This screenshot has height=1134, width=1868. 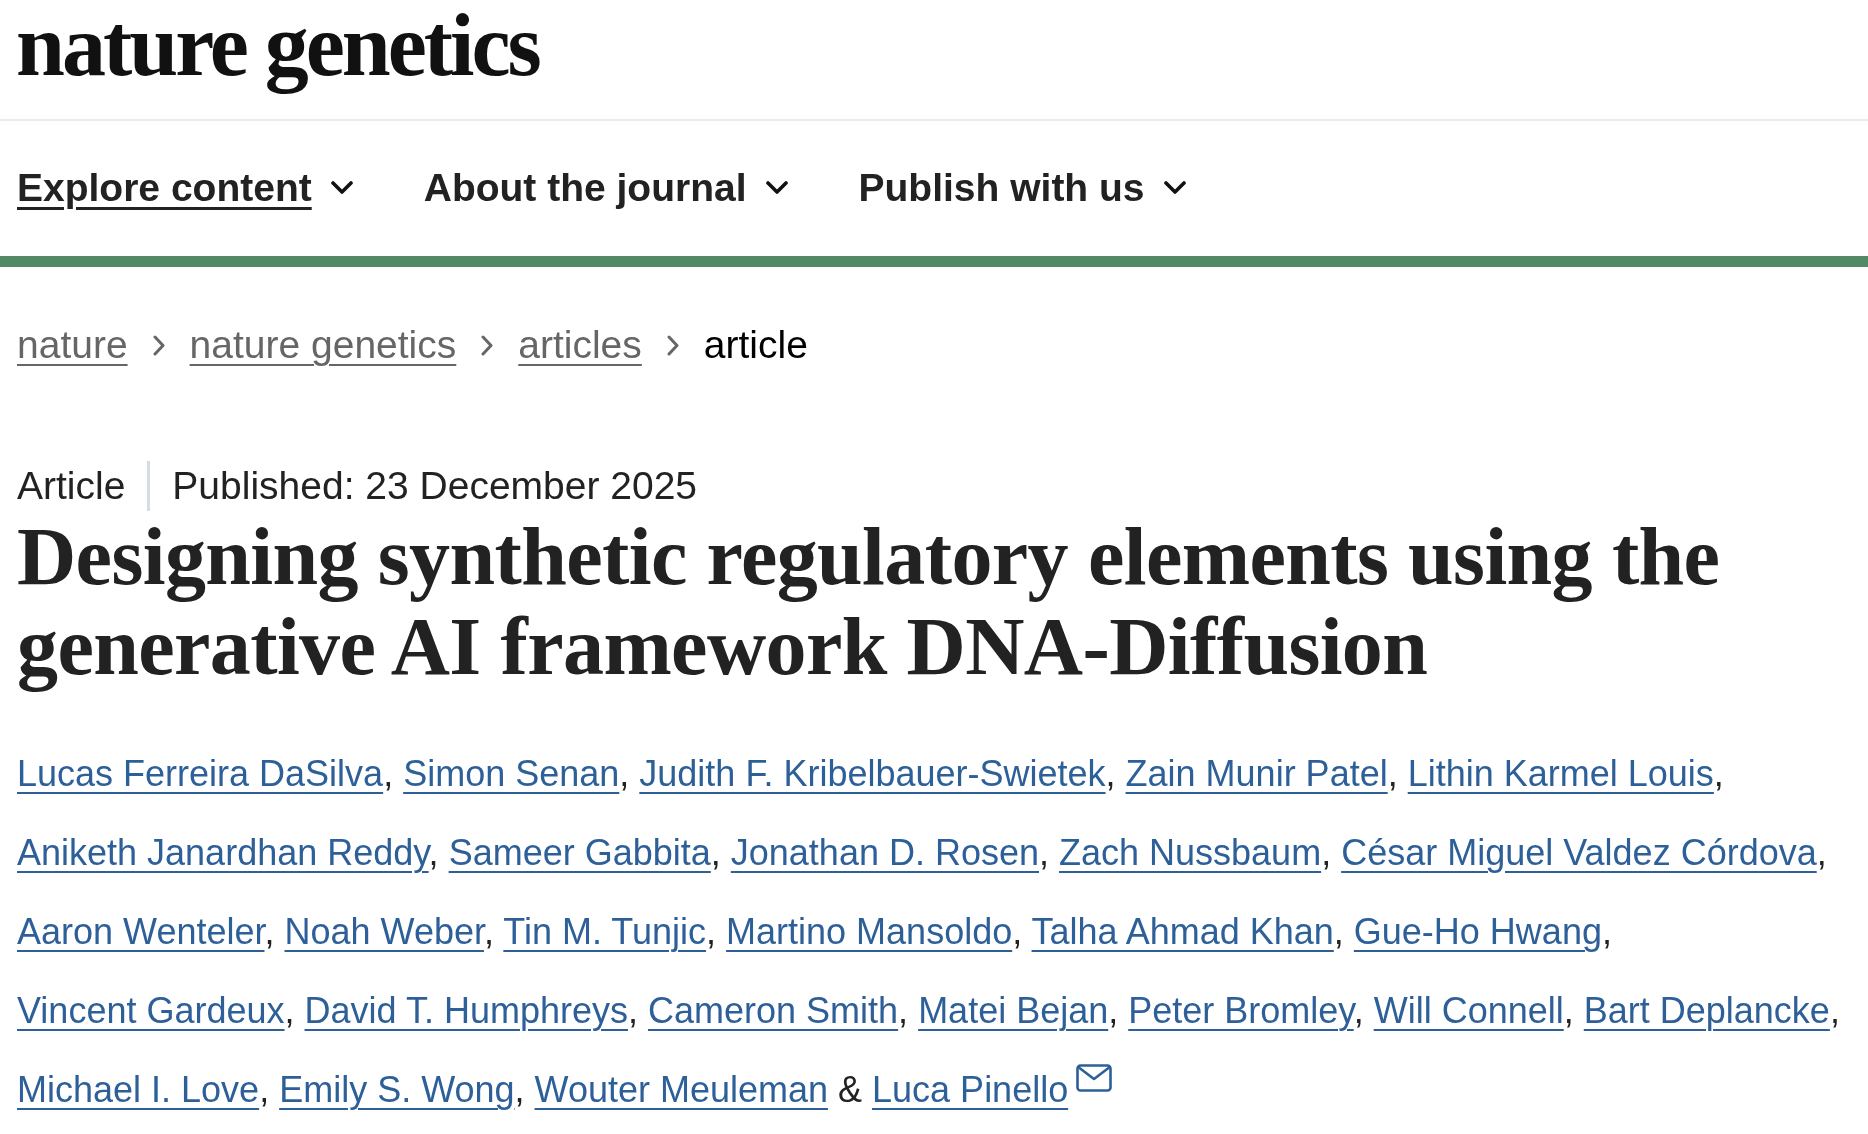 I want to click on nav-menu-button: About the journal, so click(x=605, y=188).